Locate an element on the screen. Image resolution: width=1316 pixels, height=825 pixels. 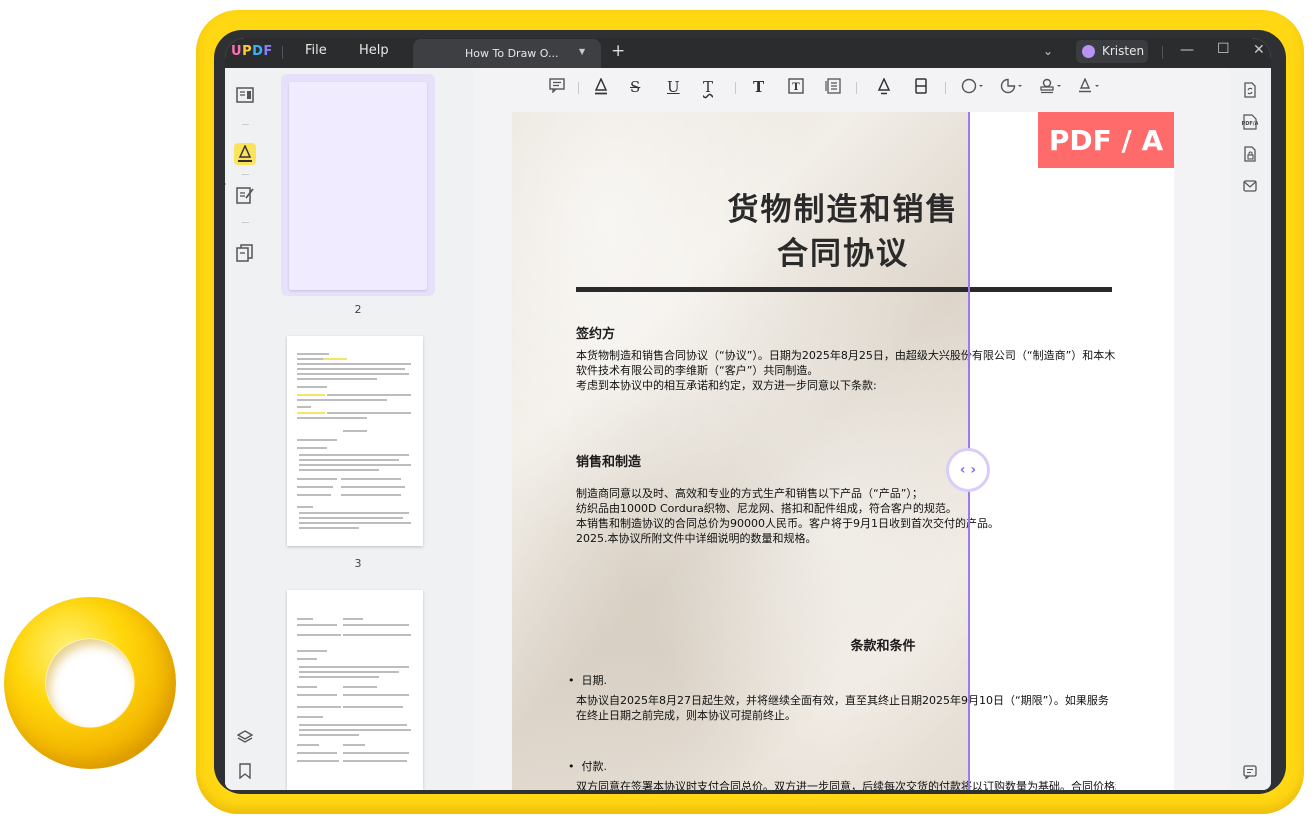
edit-icon is located at coordinates (245, 195).